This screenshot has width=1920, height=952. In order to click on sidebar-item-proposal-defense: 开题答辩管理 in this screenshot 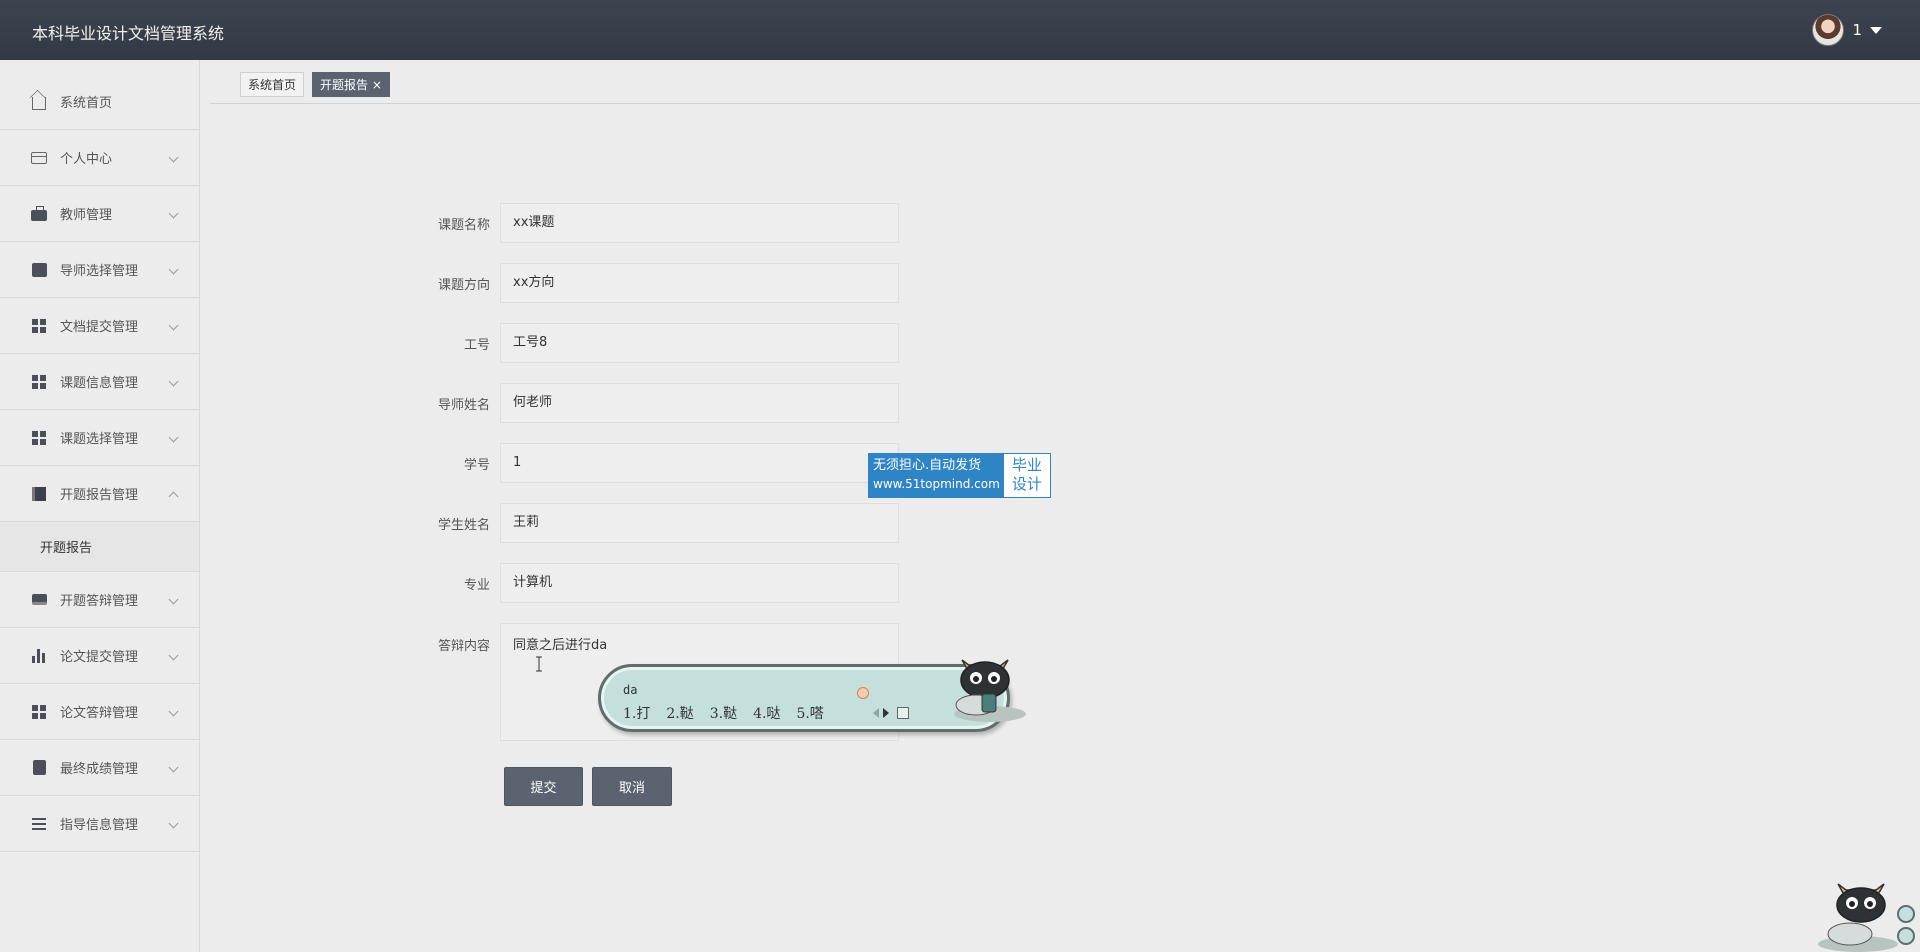, I will do `click(99, 600)`.